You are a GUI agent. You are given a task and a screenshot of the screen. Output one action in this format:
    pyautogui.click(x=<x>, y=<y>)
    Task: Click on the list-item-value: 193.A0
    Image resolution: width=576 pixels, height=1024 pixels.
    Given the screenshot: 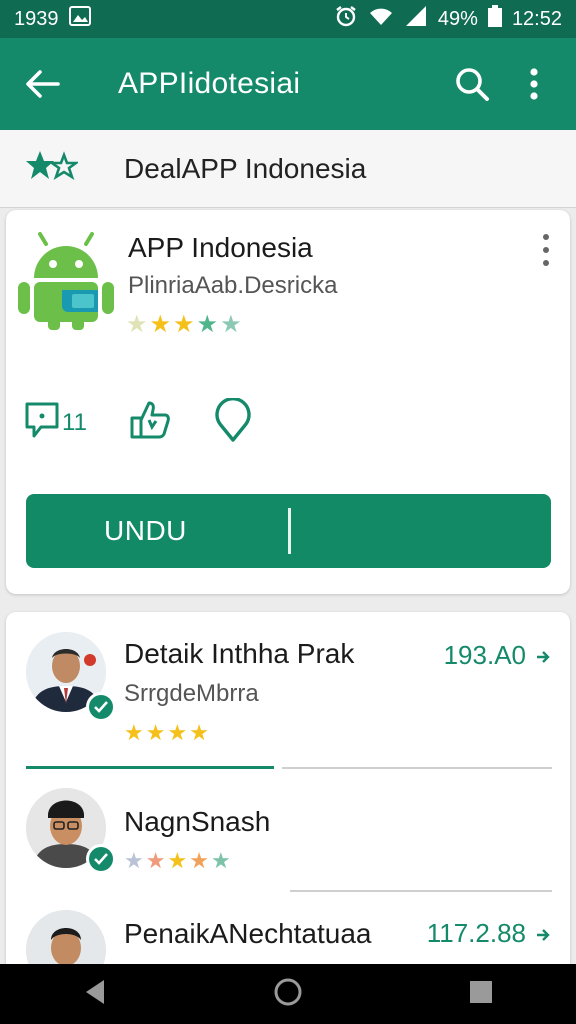 What is the action you would take?
    pyautogui.click(x=497, y=655)
    